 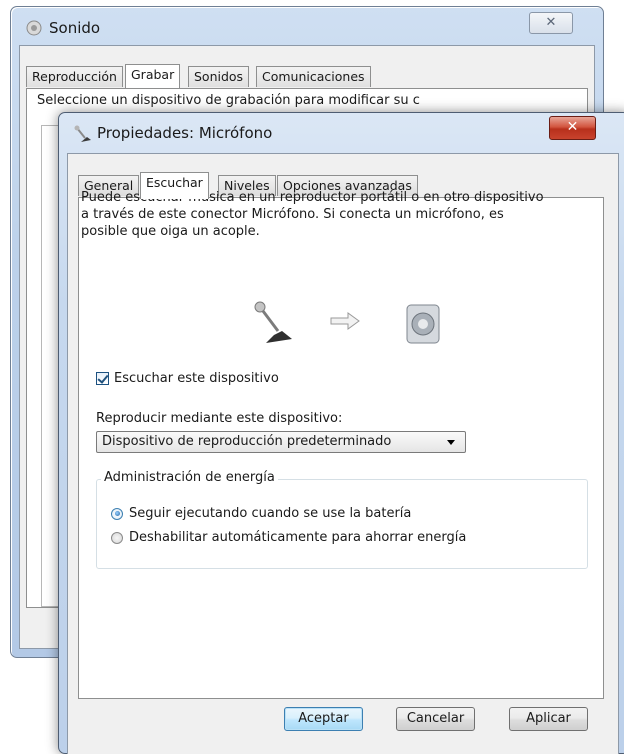 I want to click on speaker-small-icon, so click(x=34, y=28).